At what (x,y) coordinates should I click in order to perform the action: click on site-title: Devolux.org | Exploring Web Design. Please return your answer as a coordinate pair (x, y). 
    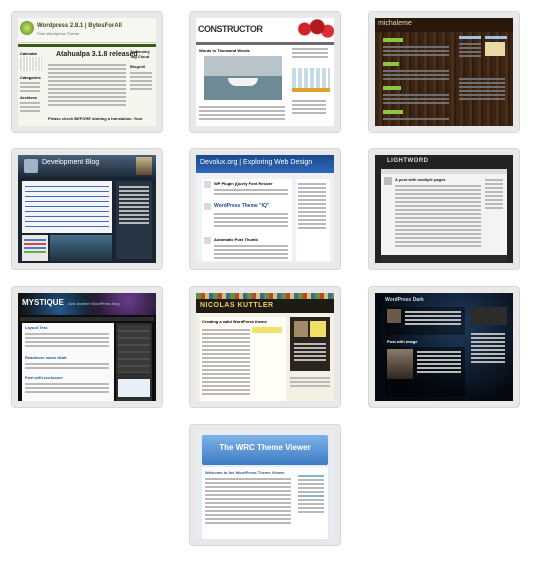
    Looking at the image, I should click on (256, 162).